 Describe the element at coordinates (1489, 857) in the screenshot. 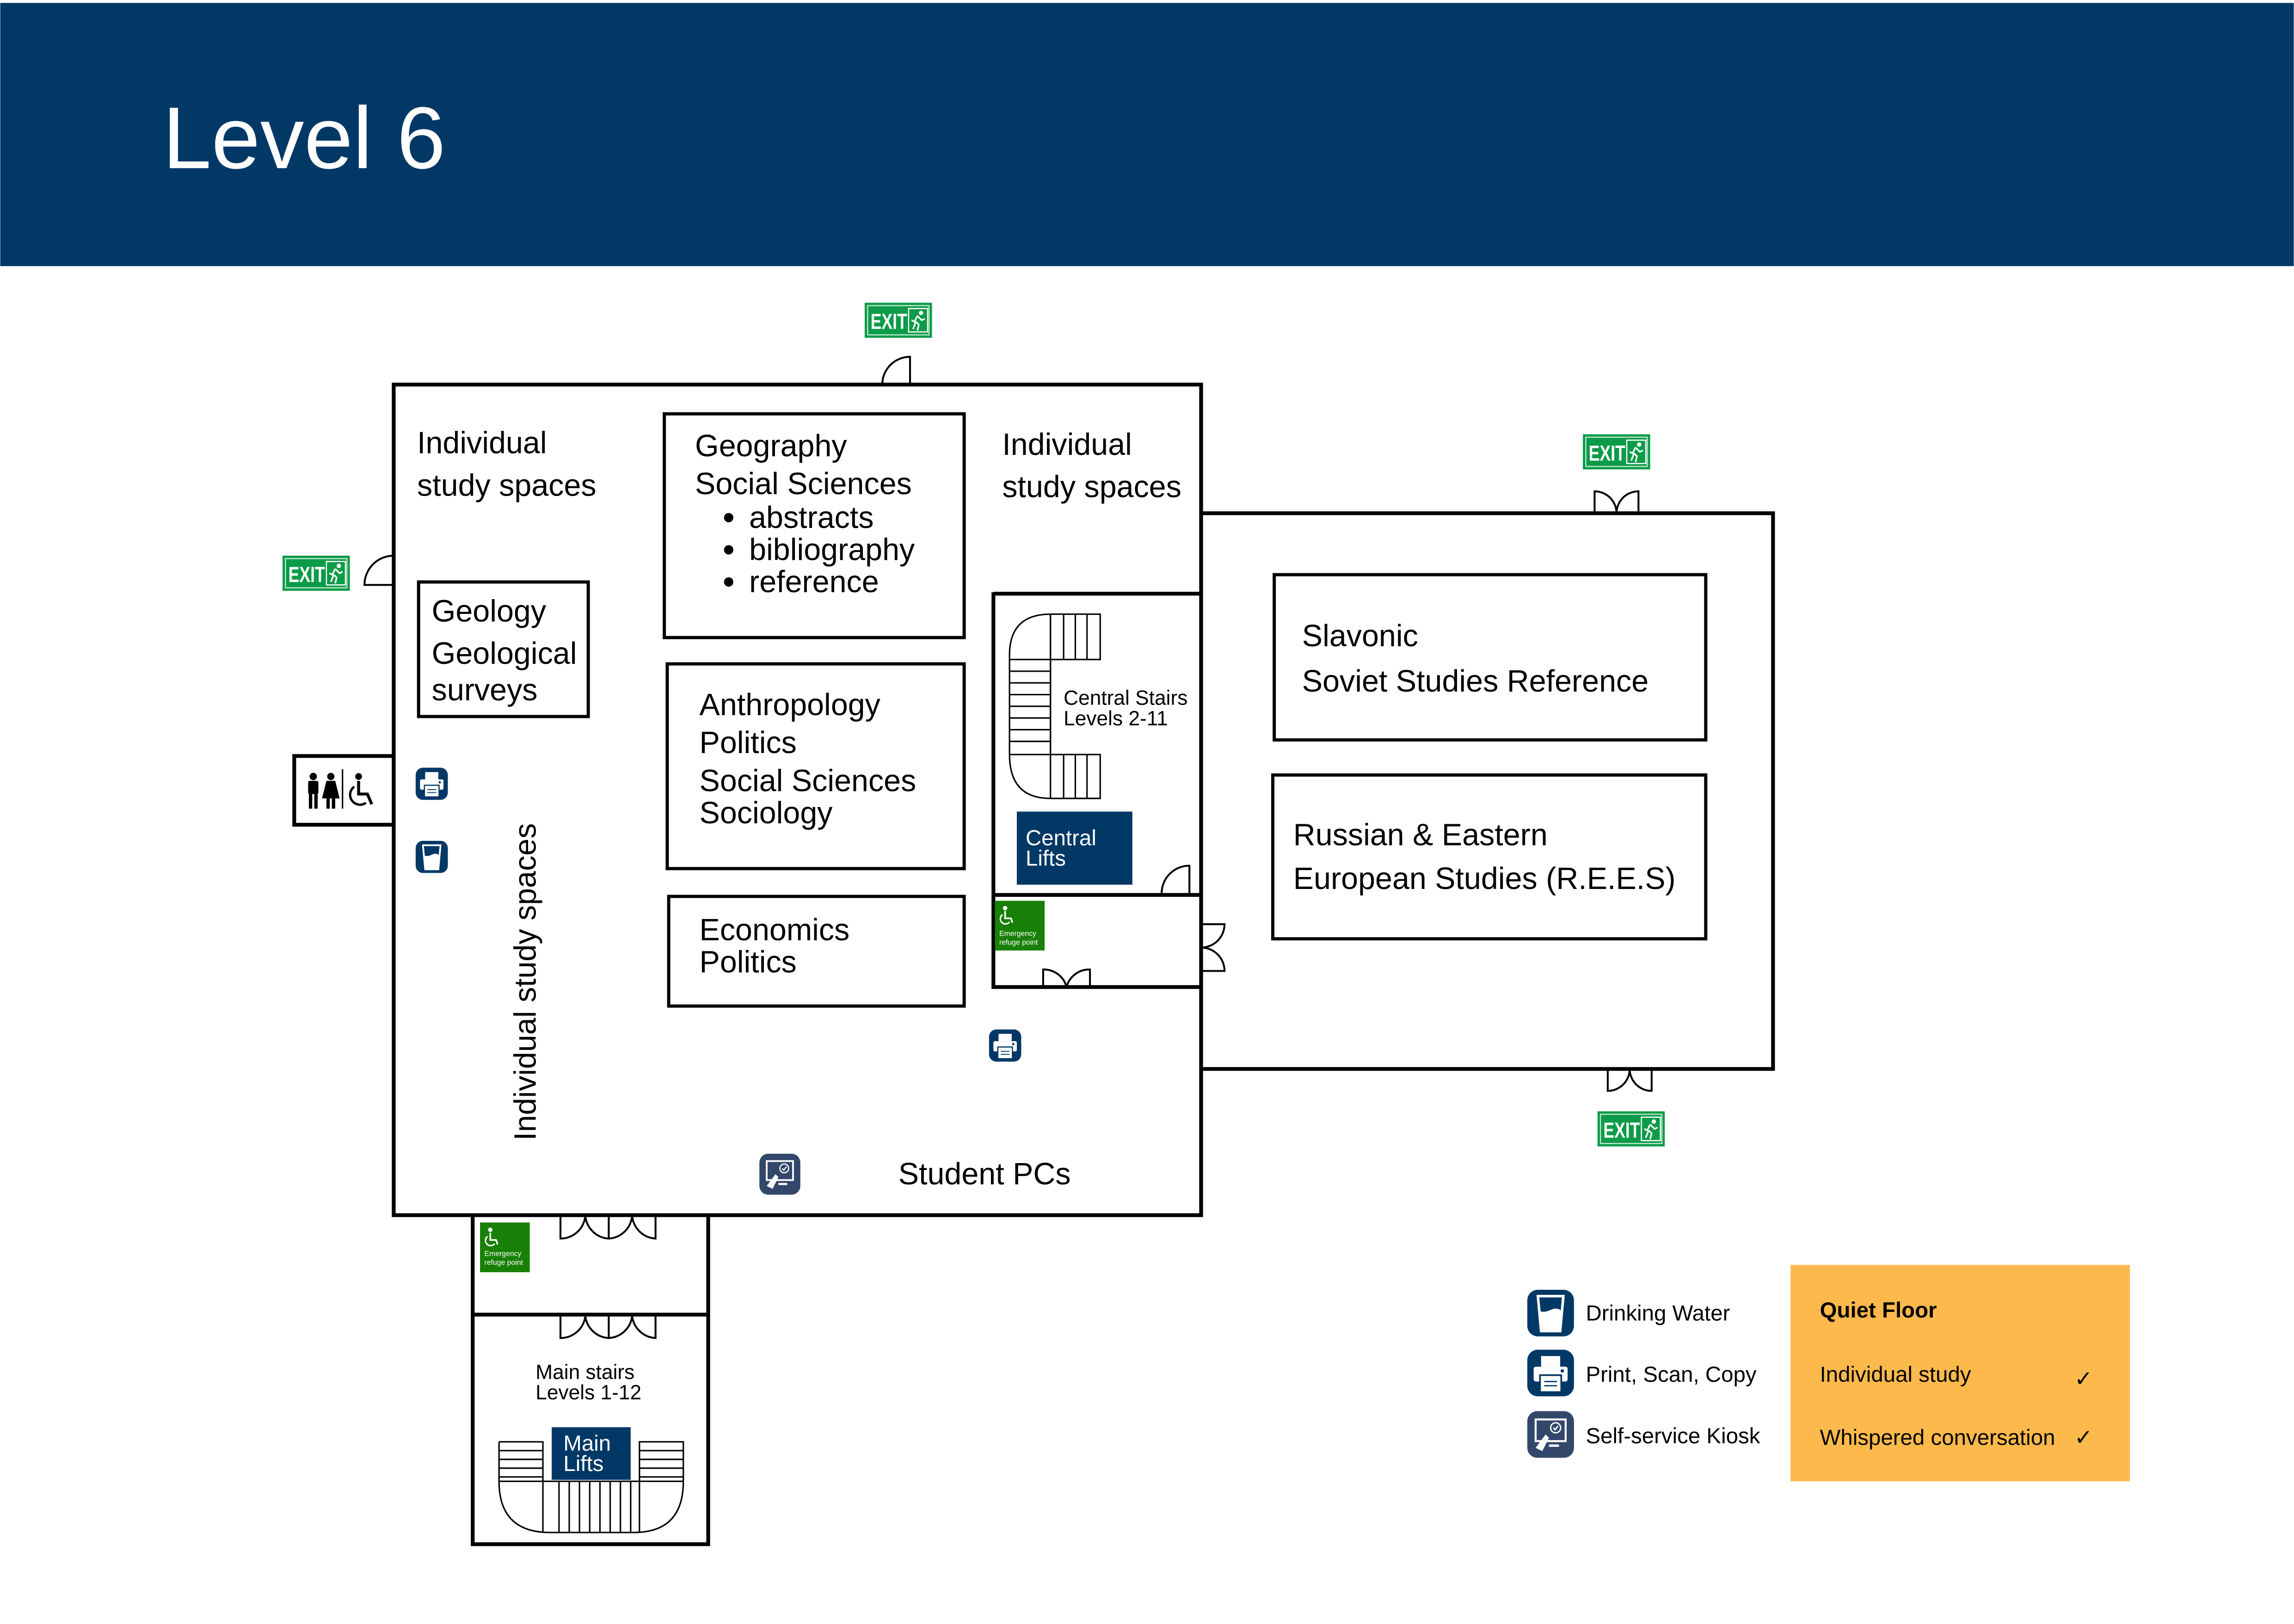

I see `rees-section` at that location.